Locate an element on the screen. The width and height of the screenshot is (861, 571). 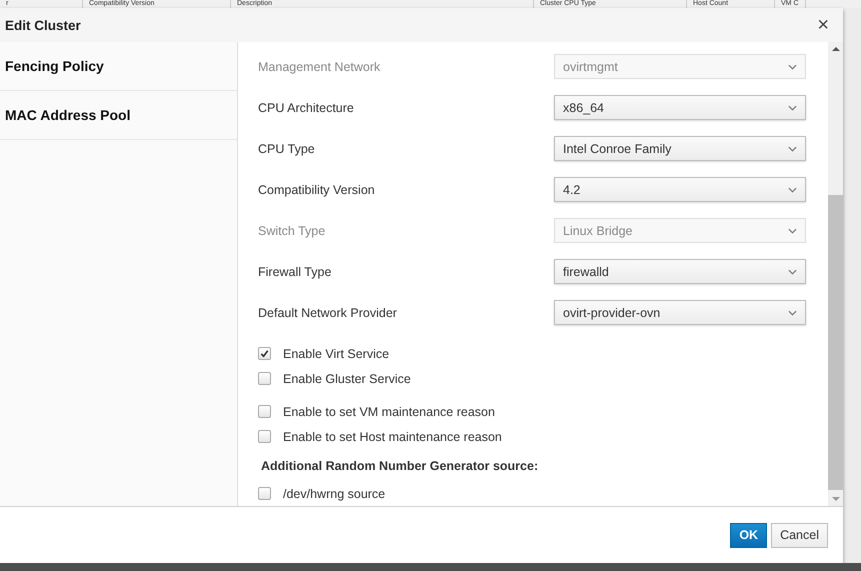
scroll-up-icon is located at coordinates (836, 49).